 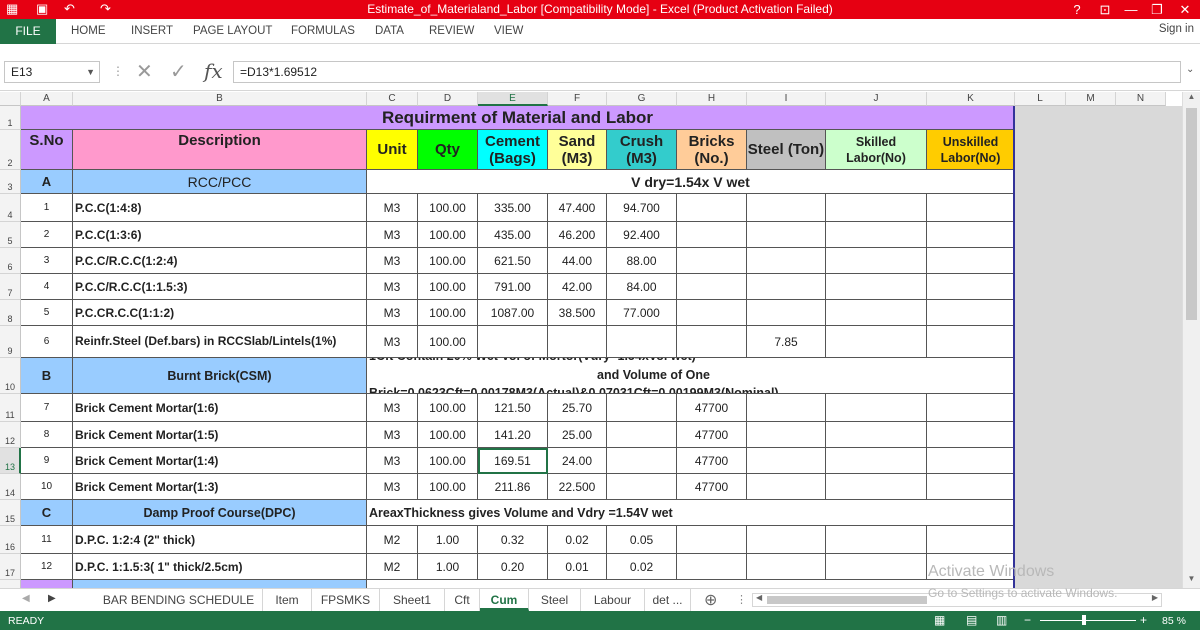 What do you see at coordinates (712, 150) in the screenshot?
I see `header-bricks: Bricks (No.)` at bounding box center [712, 150].